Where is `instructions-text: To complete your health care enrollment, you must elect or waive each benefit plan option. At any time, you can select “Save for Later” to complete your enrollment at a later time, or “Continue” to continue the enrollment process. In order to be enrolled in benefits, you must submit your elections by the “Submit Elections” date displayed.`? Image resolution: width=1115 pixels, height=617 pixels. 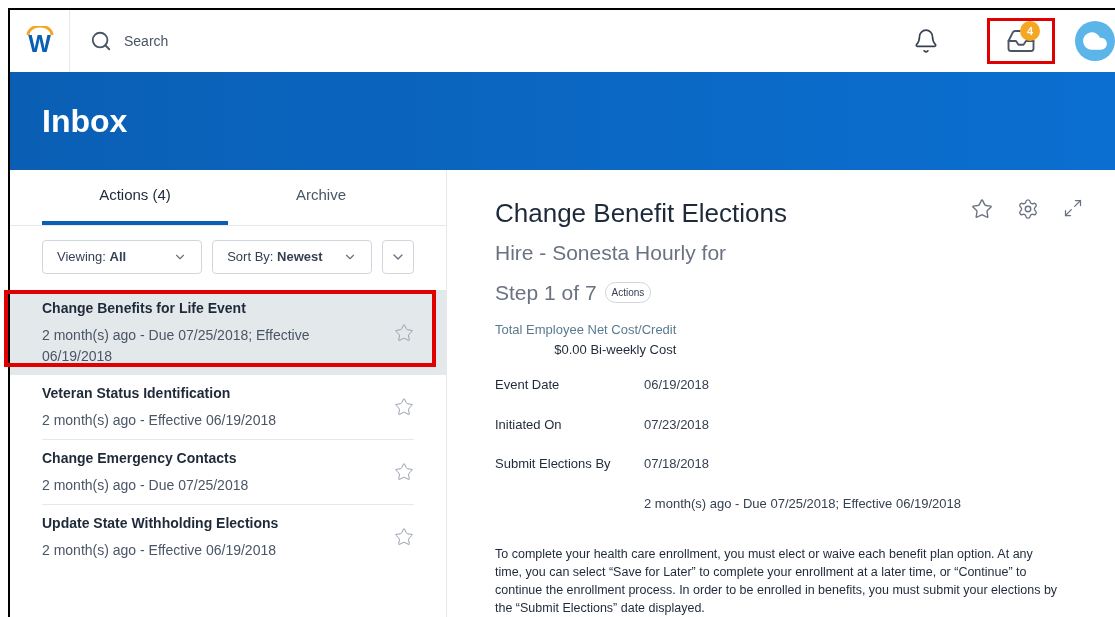 instructions-text: To complete your health care enrollment, you must elect or waive each benefit plan option. At any time, you can select “Save for Later” to complete your enrollment at a later time, or “Continue” to continue the enrollment process. In order to be enrolled in benefits, you must submit your elections by the “Submit Elections” date displayed. is located at coordinates (777, 581).